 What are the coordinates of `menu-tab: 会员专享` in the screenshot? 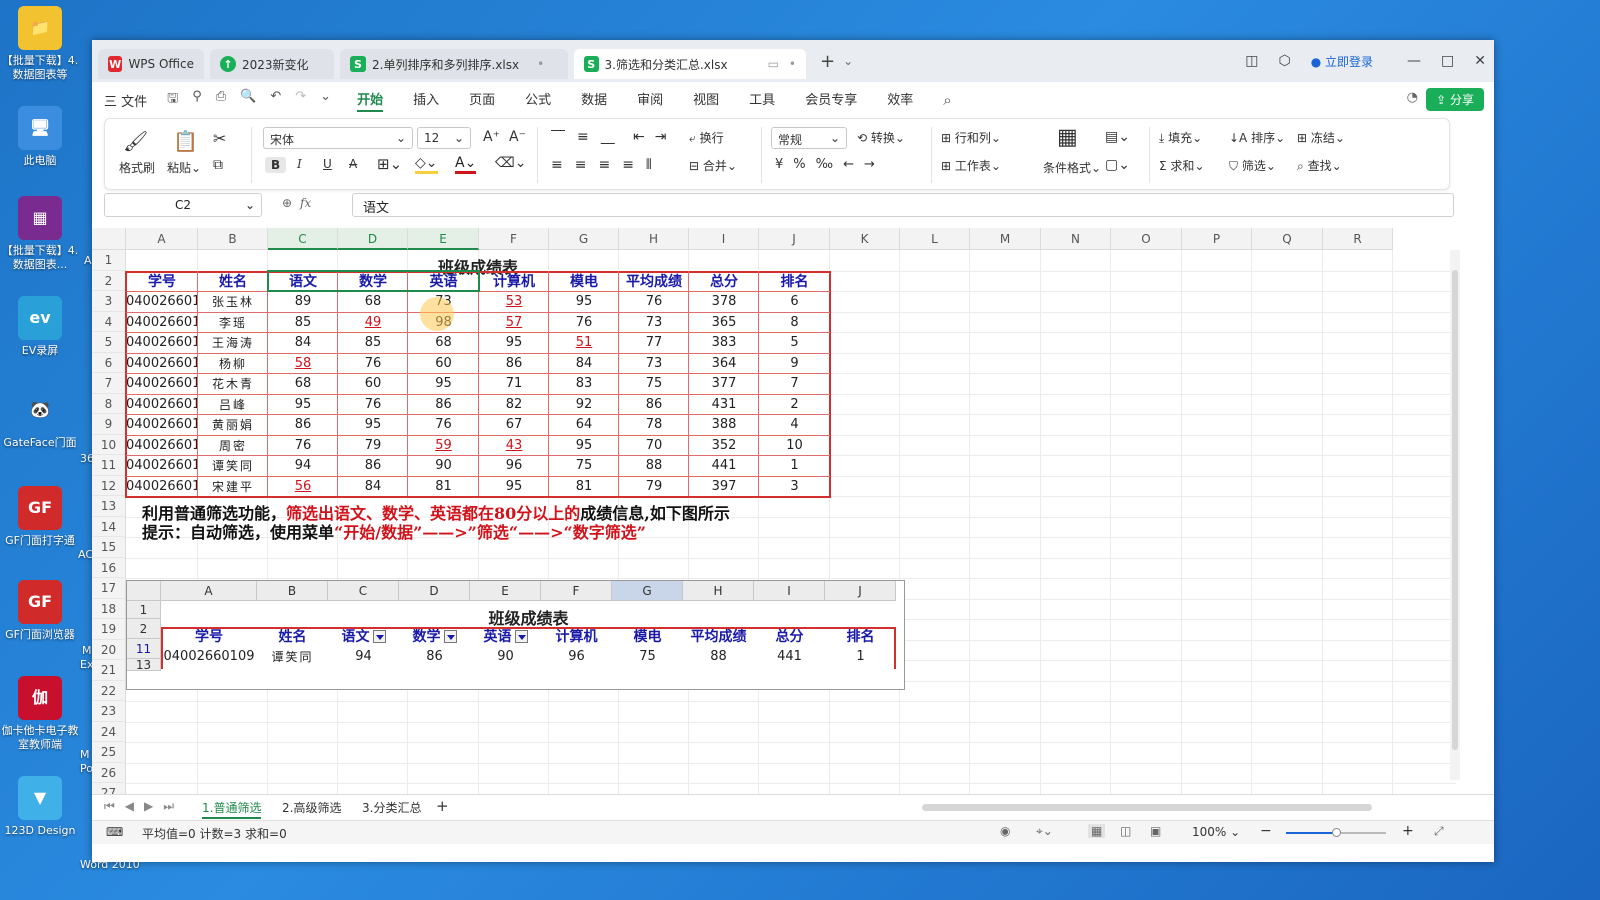 It's located at (831, 100).